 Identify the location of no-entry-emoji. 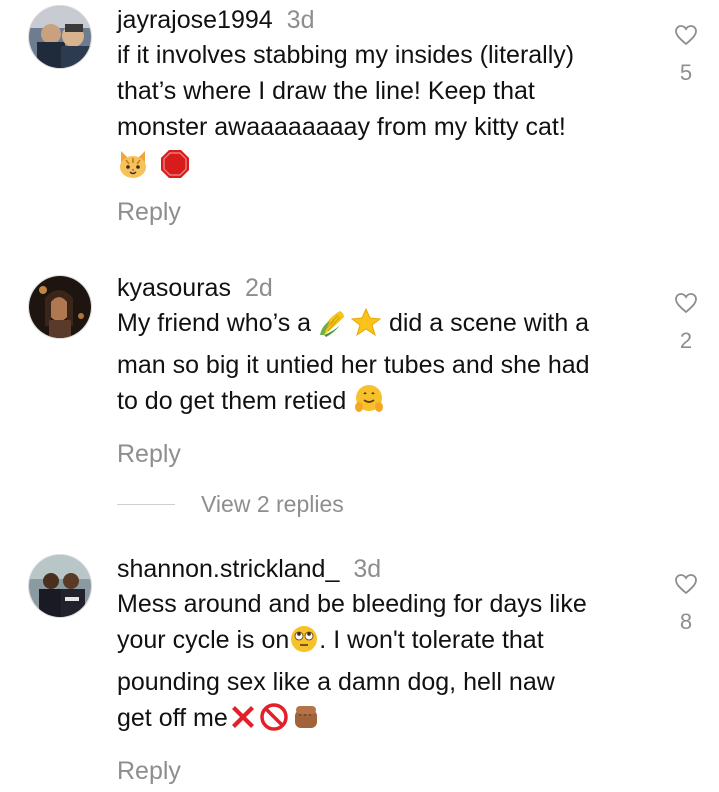
(274, 722).